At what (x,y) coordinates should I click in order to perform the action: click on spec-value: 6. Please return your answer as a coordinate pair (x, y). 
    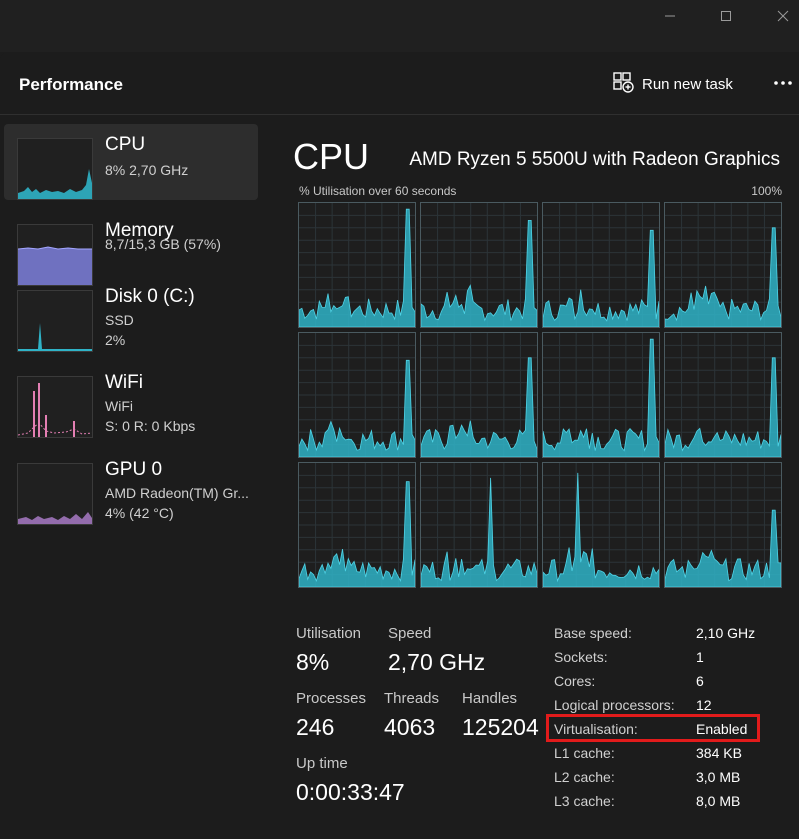
    Looking at the image, I should click on (700, 681).